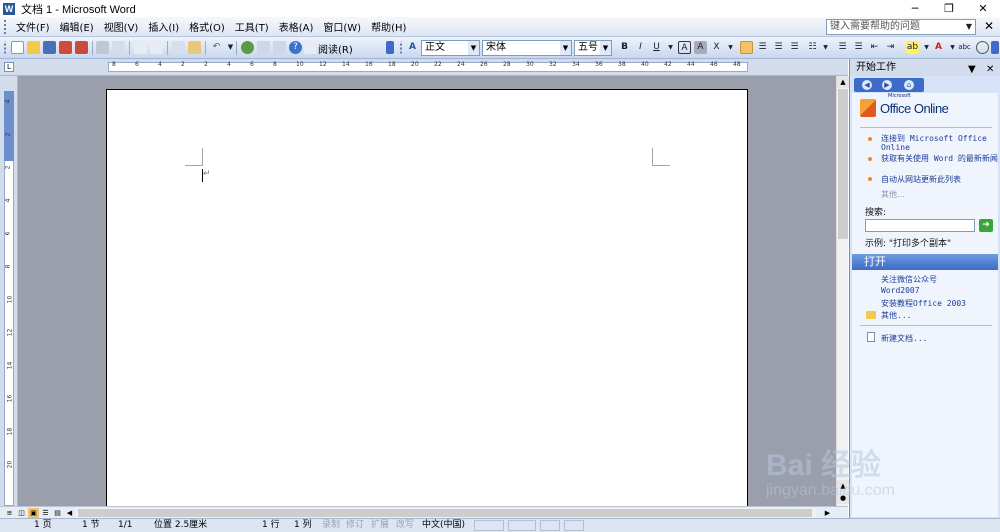  What do you see at coordinates (121, 26) in the screenshot?
I see `menu-view: 视图(V)` at bounding box center [121, 26].